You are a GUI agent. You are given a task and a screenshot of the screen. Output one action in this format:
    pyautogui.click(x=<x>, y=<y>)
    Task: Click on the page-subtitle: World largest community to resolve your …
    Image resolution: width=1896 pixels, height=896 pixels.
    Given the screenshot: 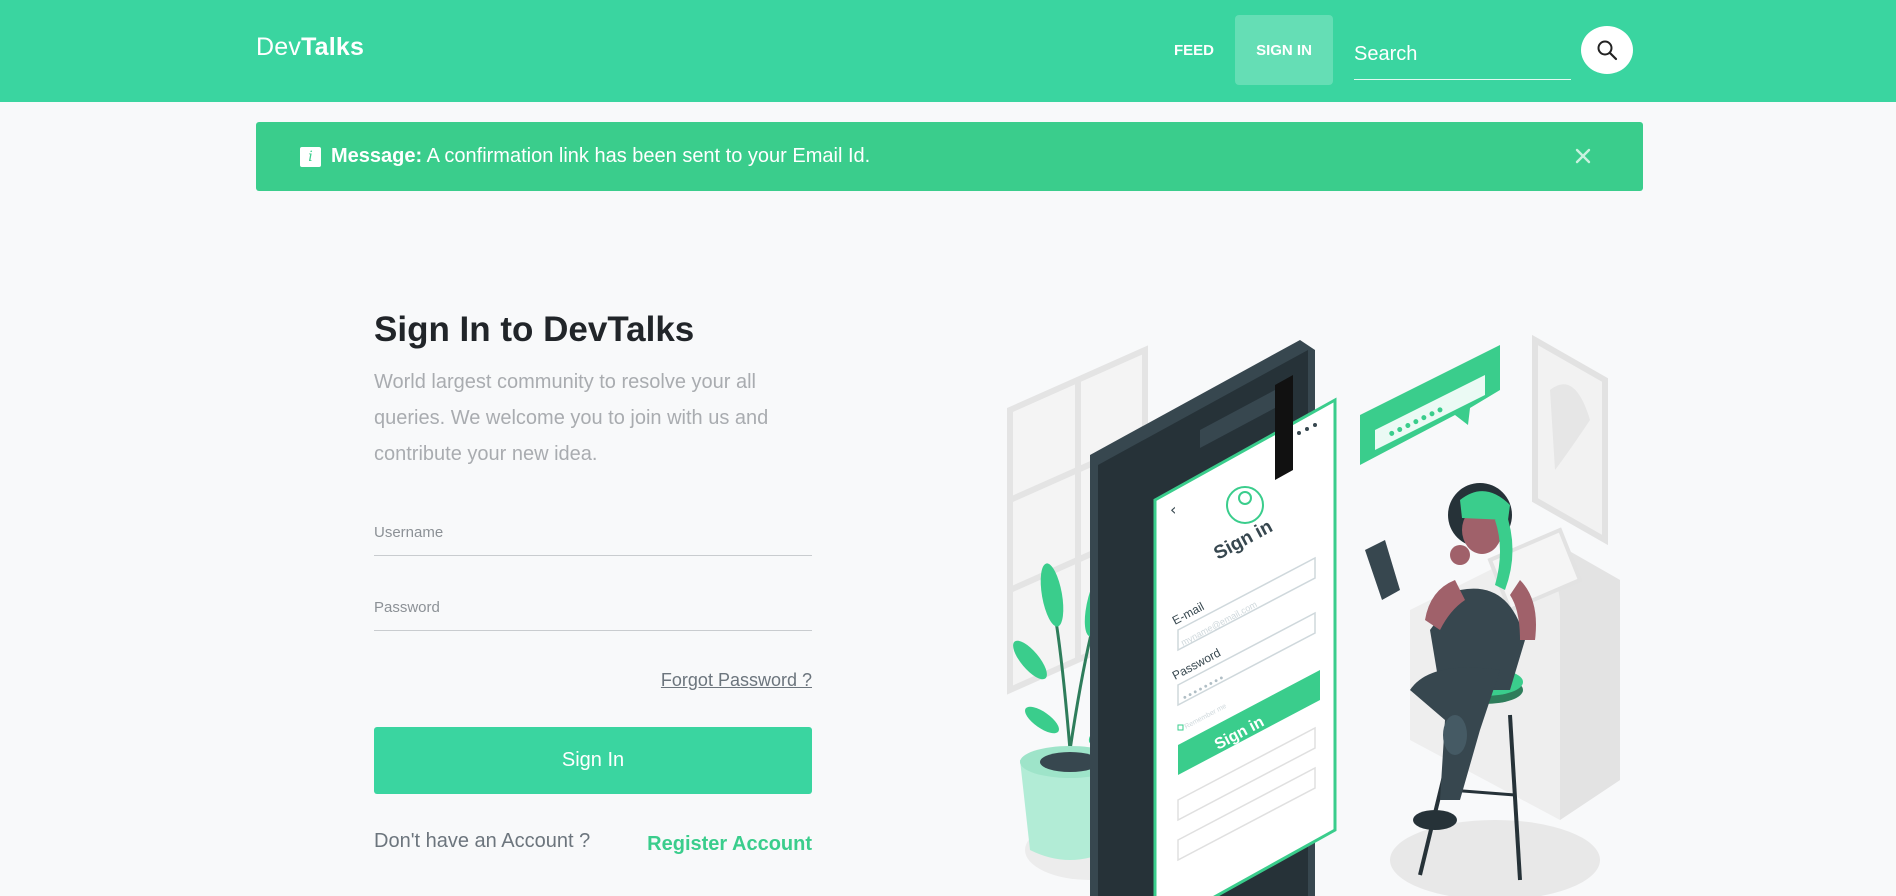 What is the action you would take?
    pyautogui.click(x=571, y=418)
    